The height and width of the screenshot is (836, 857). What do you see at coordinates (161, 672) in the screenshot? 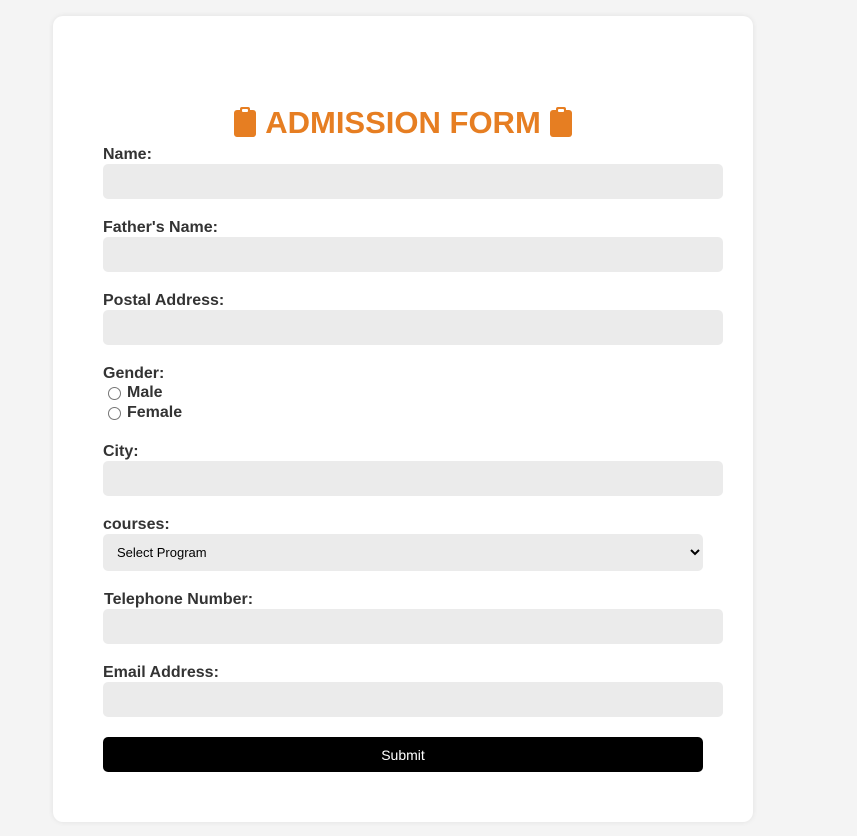
I see `email-label: Email Address:` at bounding box center [161, 672].